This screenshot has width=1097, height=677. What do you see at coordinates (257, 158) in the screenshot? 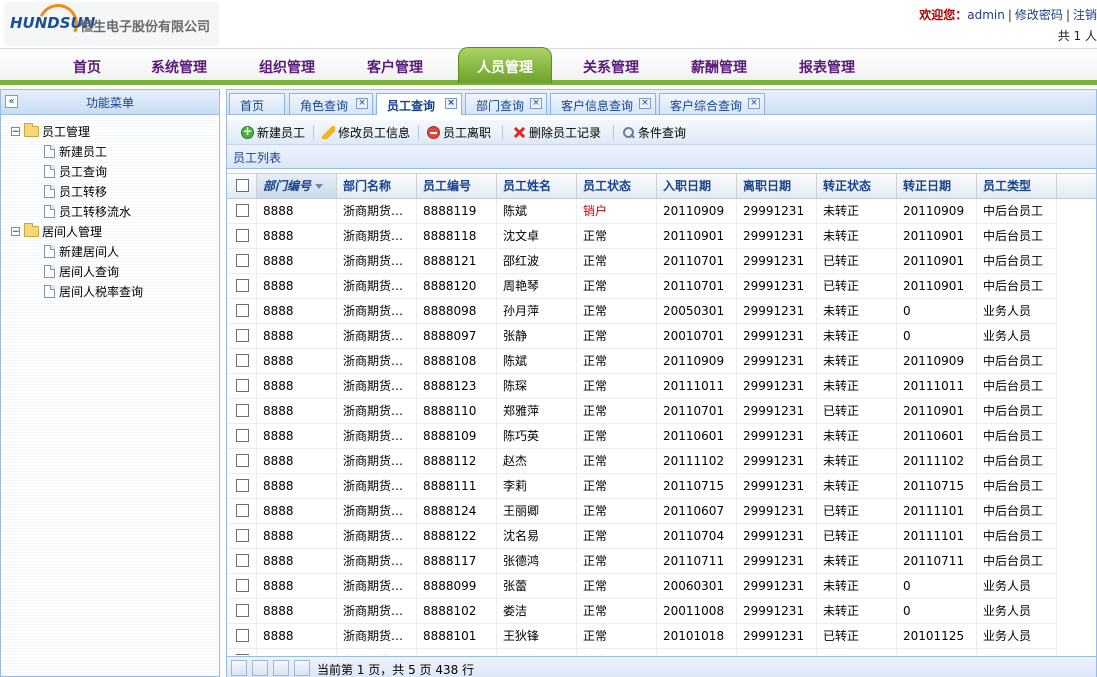
I see `panel-title: 员工列表` at bounding box center [257, 158].